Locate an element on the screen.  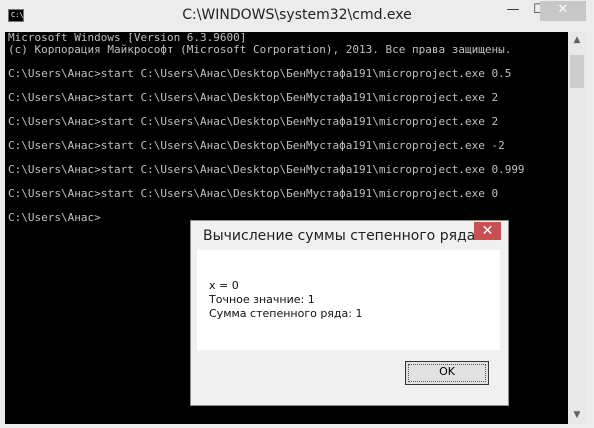
message-box-close-button: ✕ is located at coordinates (487, 231).